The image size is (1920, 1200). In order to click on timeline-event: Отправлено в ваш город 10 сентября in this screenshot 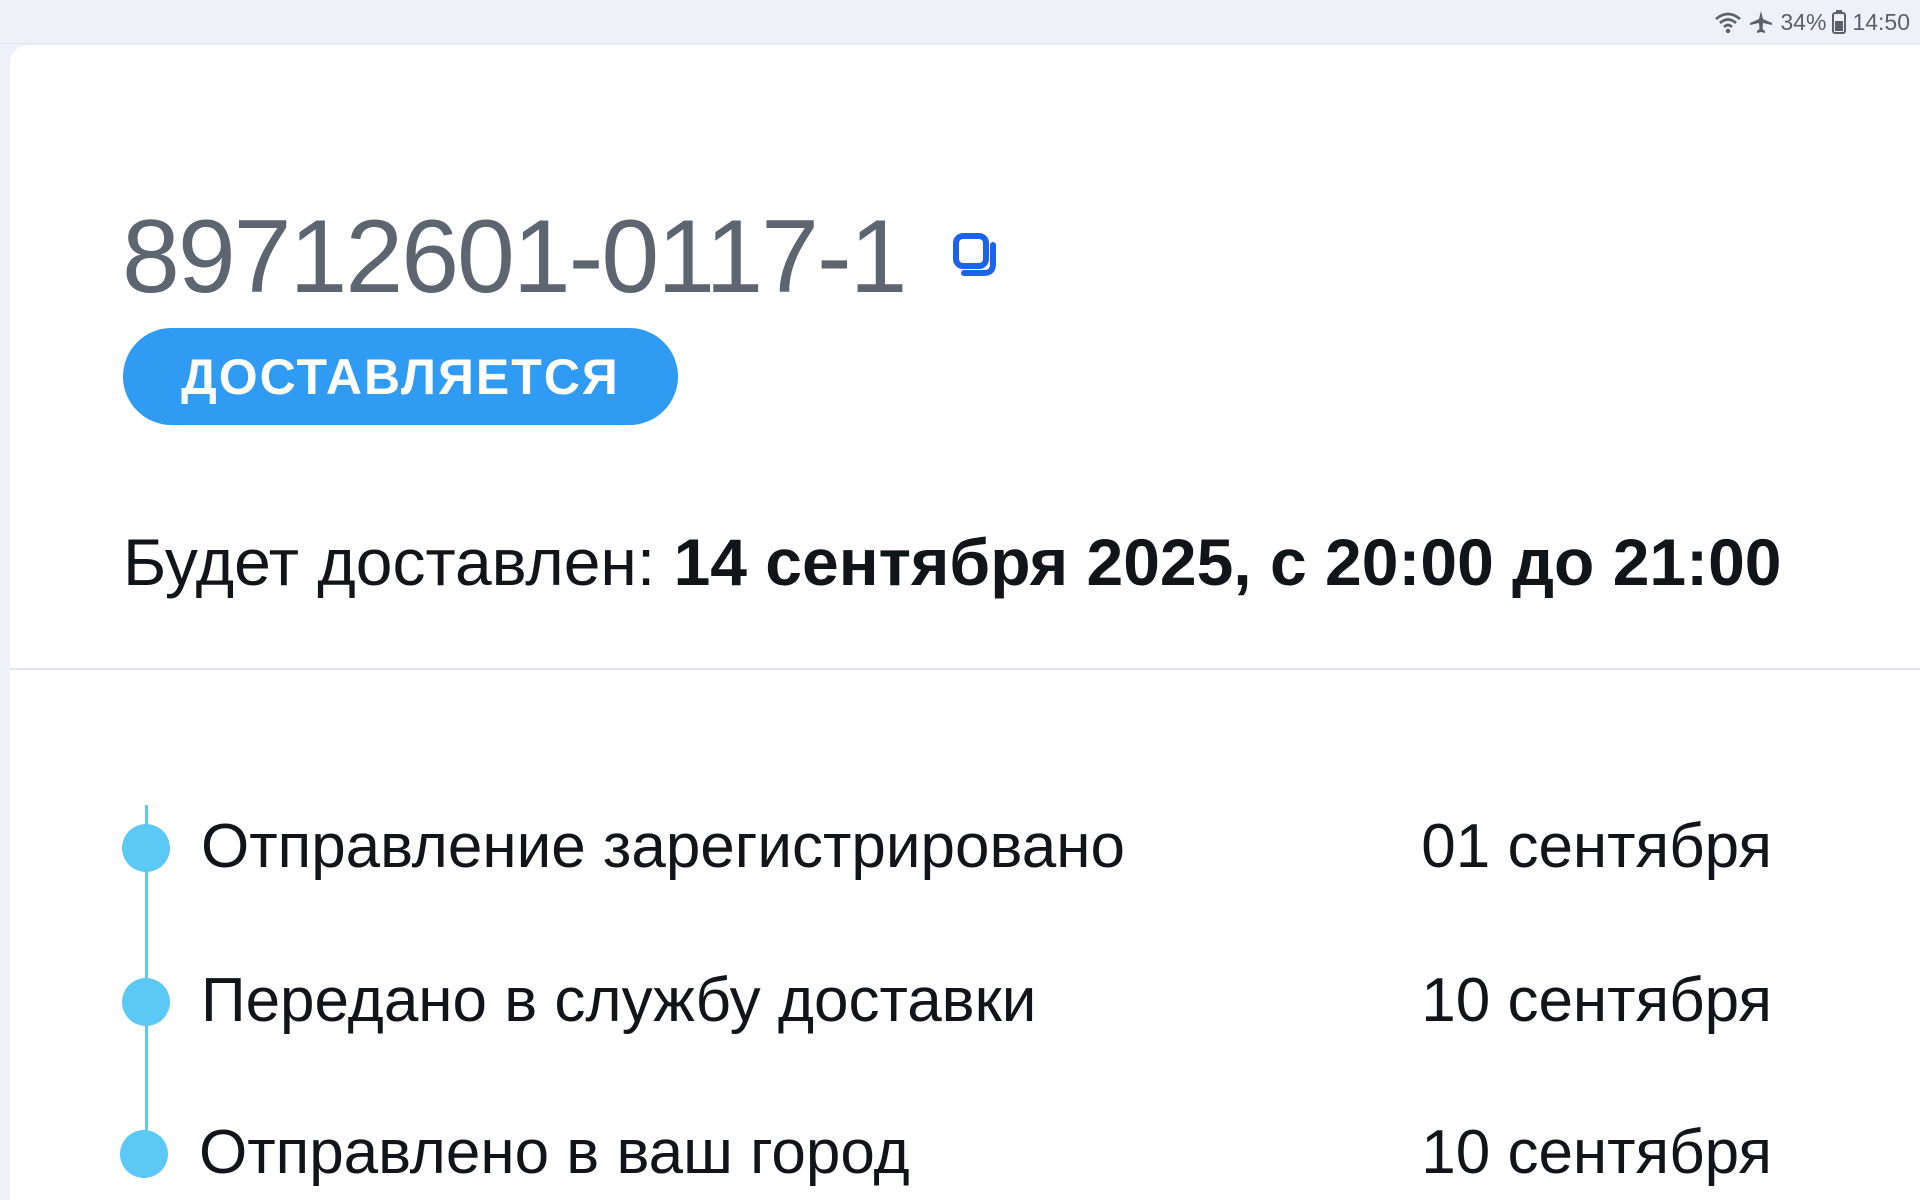, I will do `click(965, 1153)`.